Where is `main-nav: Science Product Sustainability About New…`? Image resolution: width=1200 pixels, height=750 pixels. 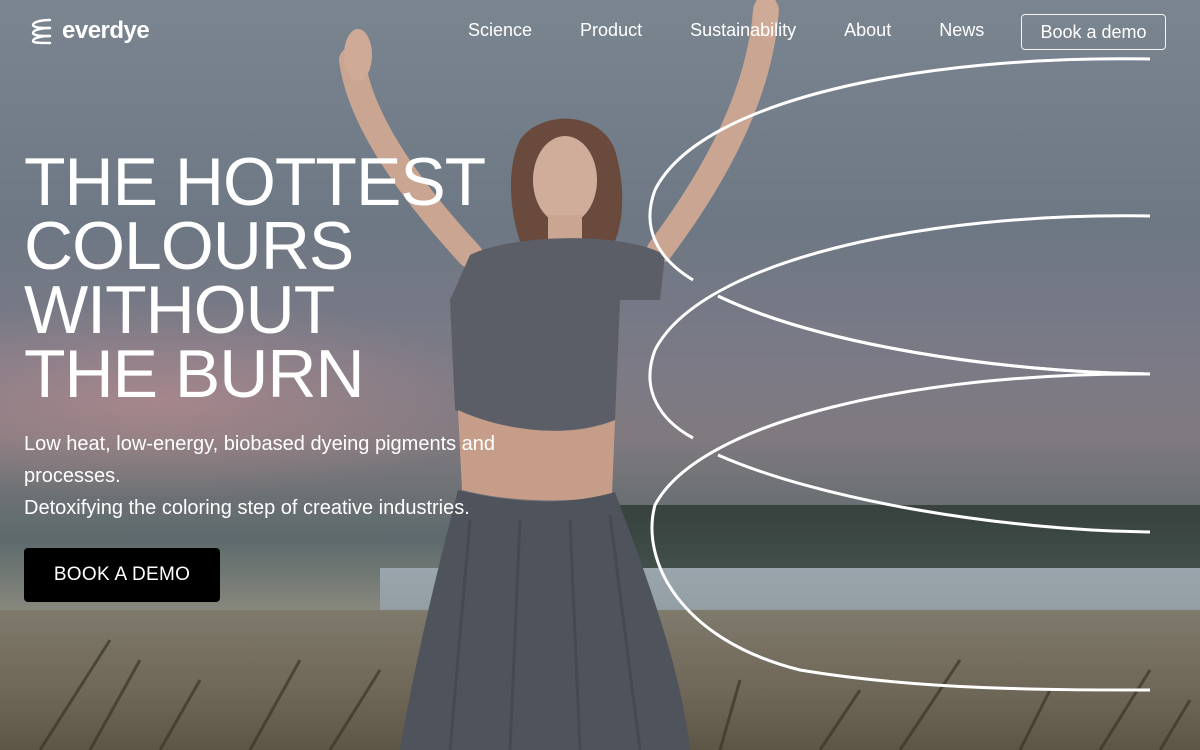 main-nav: Science Product Sustainability About New… is located at coordinates (750, 30).